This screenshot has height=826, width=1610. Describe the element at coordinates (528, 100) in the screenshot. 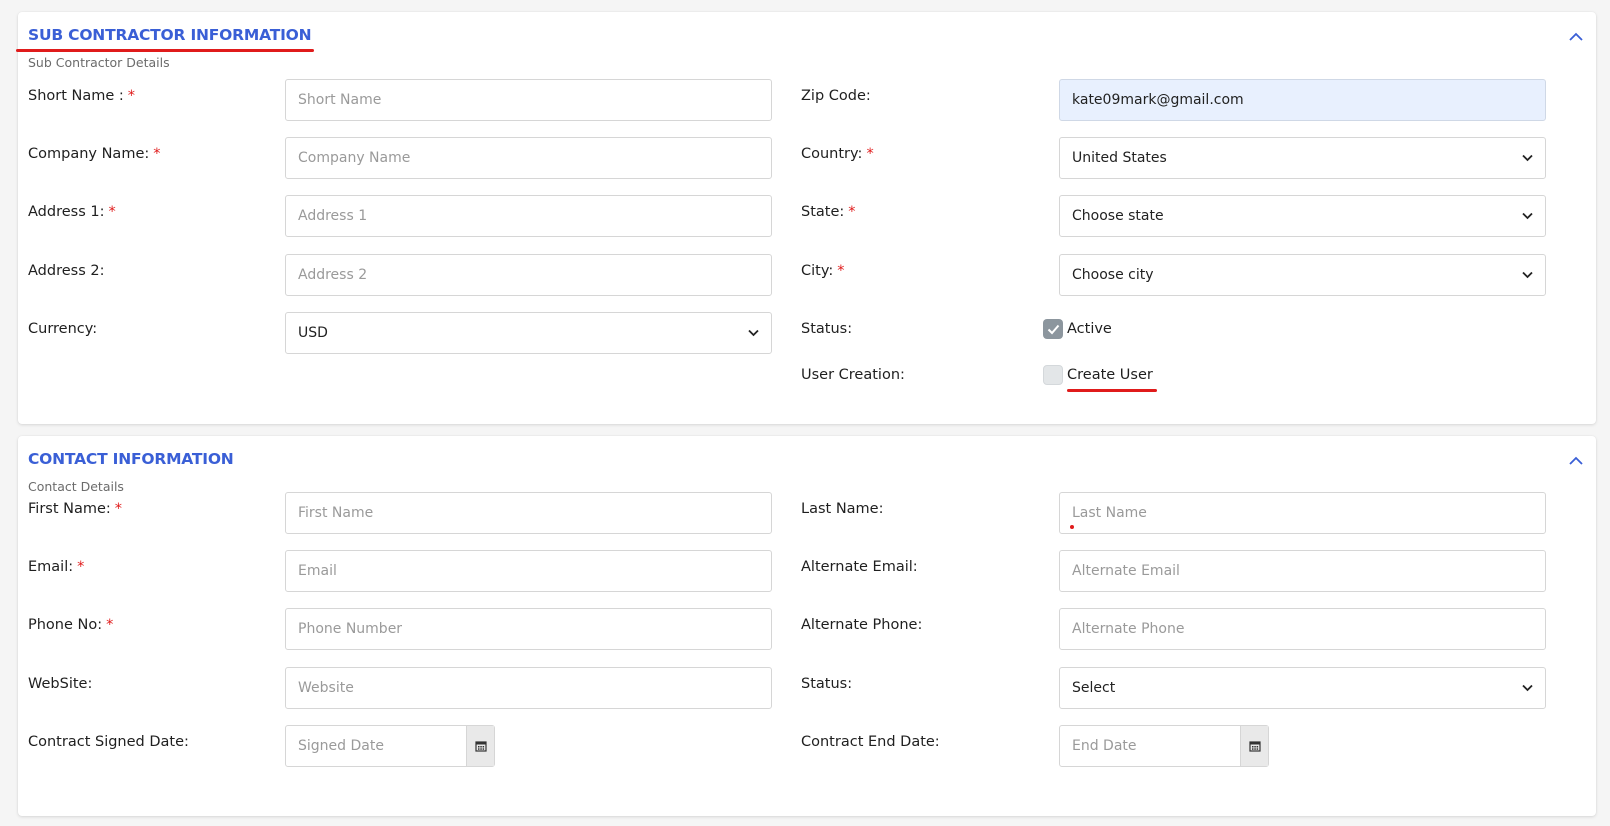

I see `short-name-input: Short Name` at that location.